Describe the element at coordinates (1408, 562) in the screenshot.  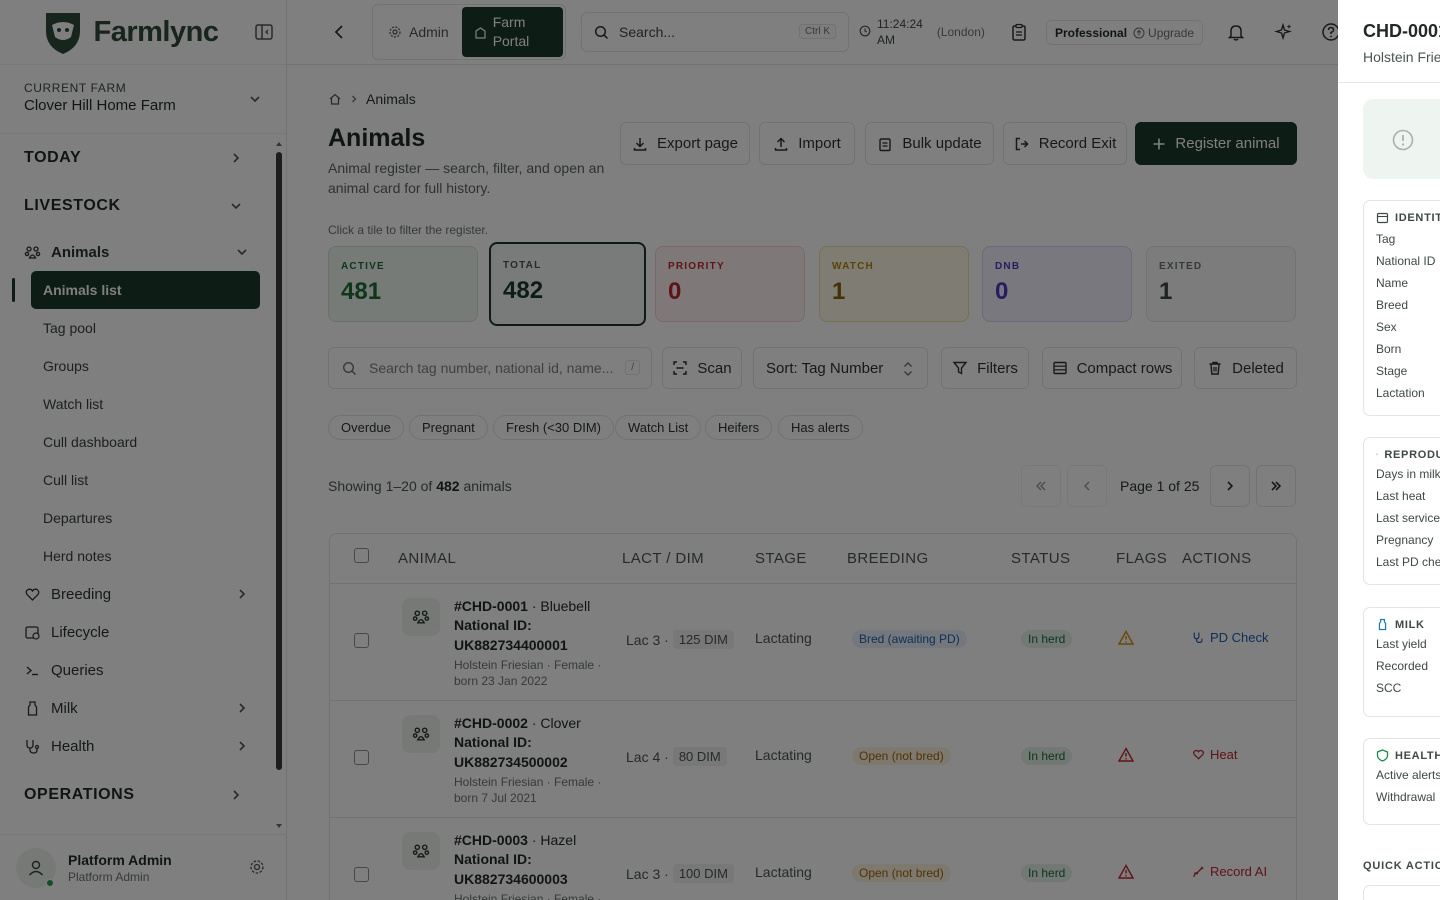
I see `reproduction-field: Last PD check` at that location.